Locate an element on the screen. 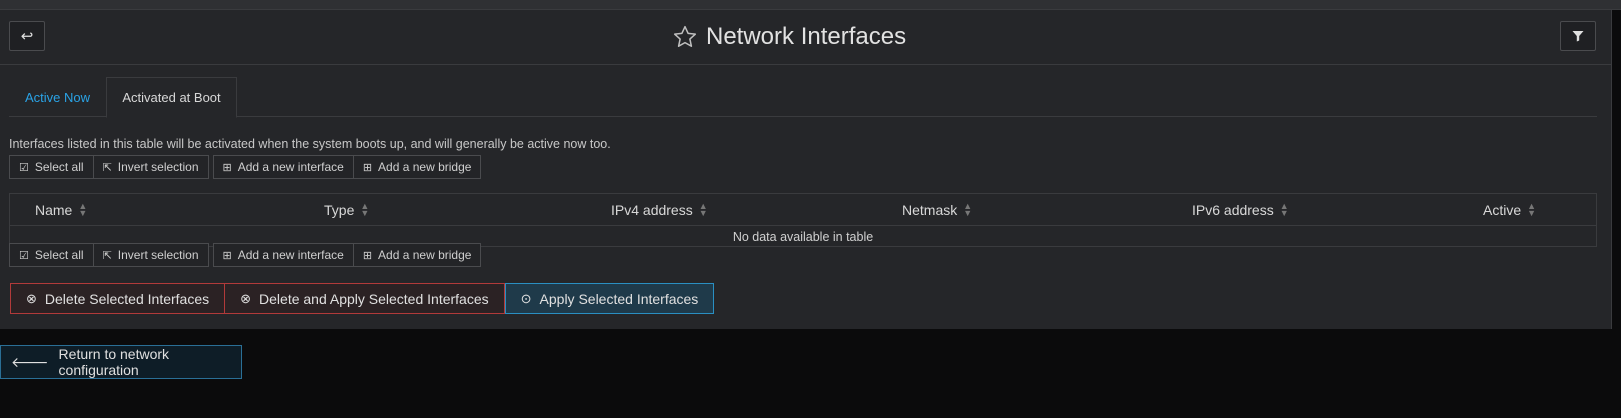 The width and height of the screenshot is (1621, 418). return-arrow-icon: ↩ is located at coordinates (27, 36).